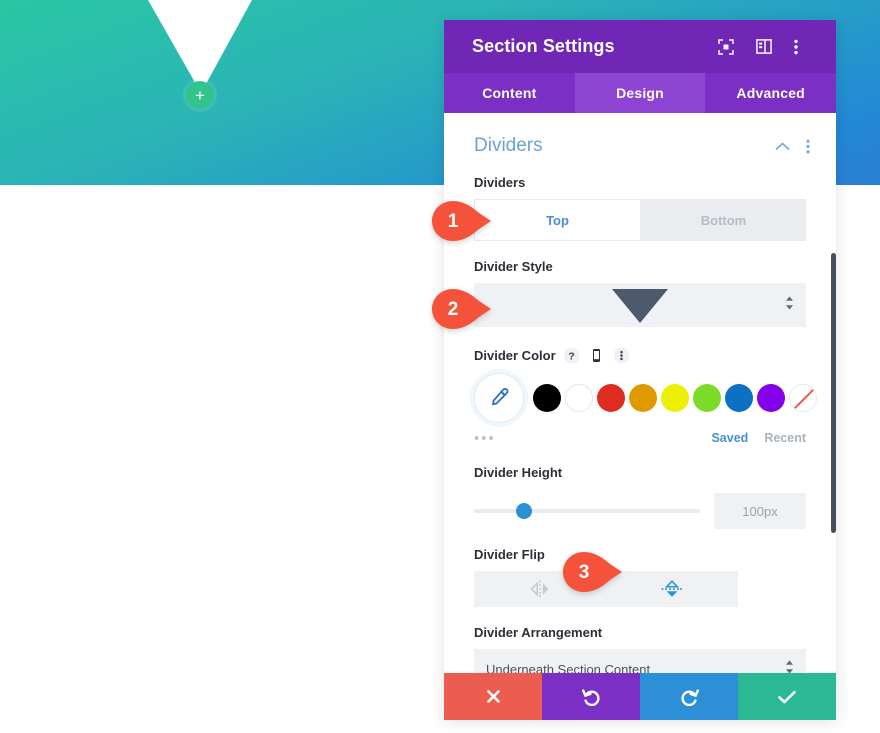 The width and height of the screenshot is (880, 733). Describe the element at coordinates (640, 570) in the screenshot. I see `divider-flip-field: Divider Flip` at that location.